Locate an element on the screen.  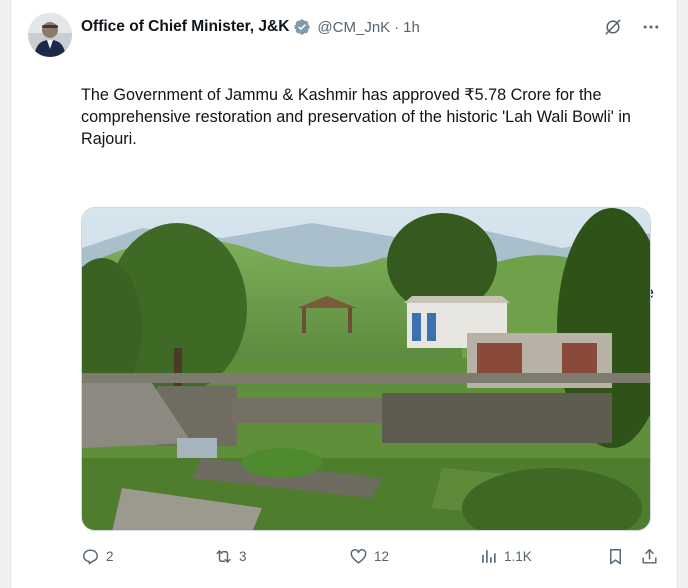
bookmark-icon is located at coordinates (615, 556).